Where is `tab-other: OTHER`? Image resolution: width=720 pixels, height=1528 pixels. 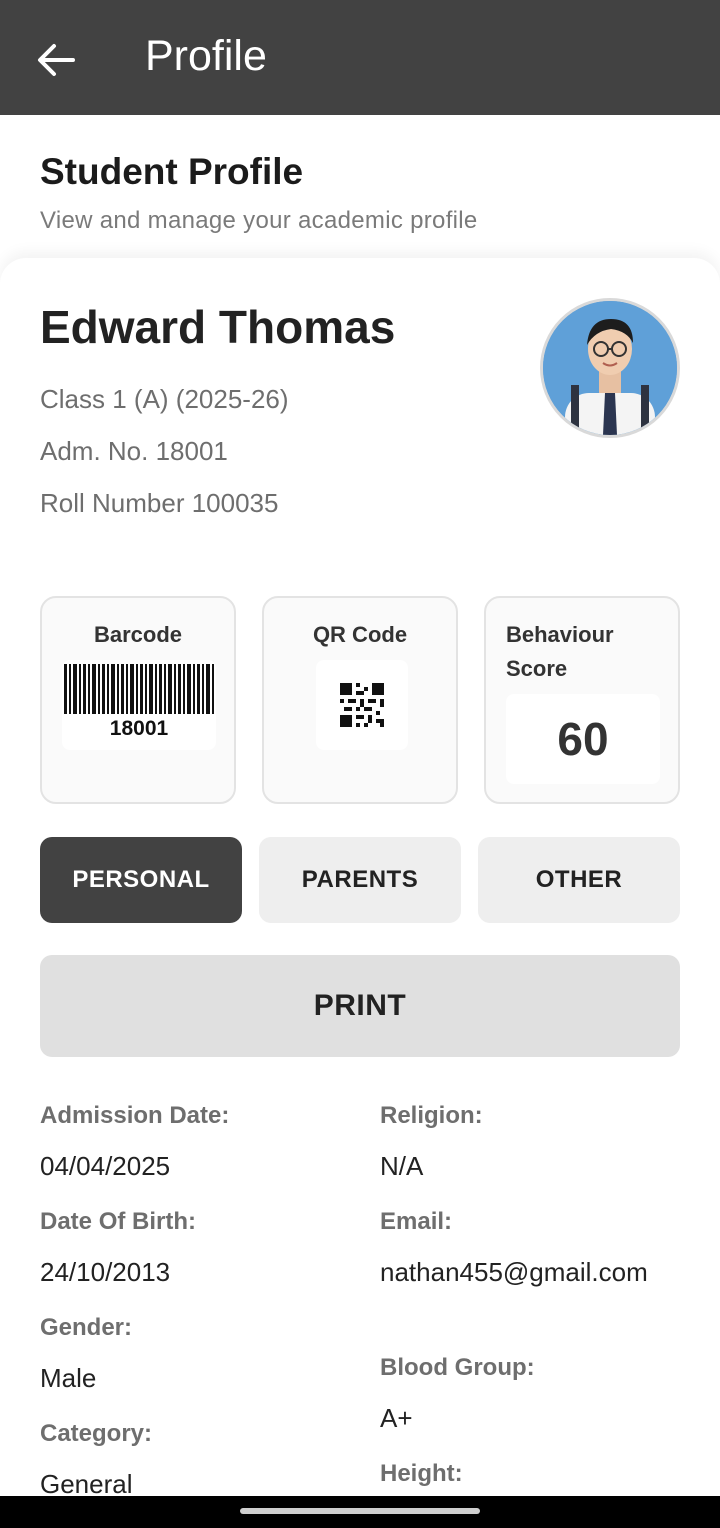 tab-other: OTHER is located at coordinates (579, 880).